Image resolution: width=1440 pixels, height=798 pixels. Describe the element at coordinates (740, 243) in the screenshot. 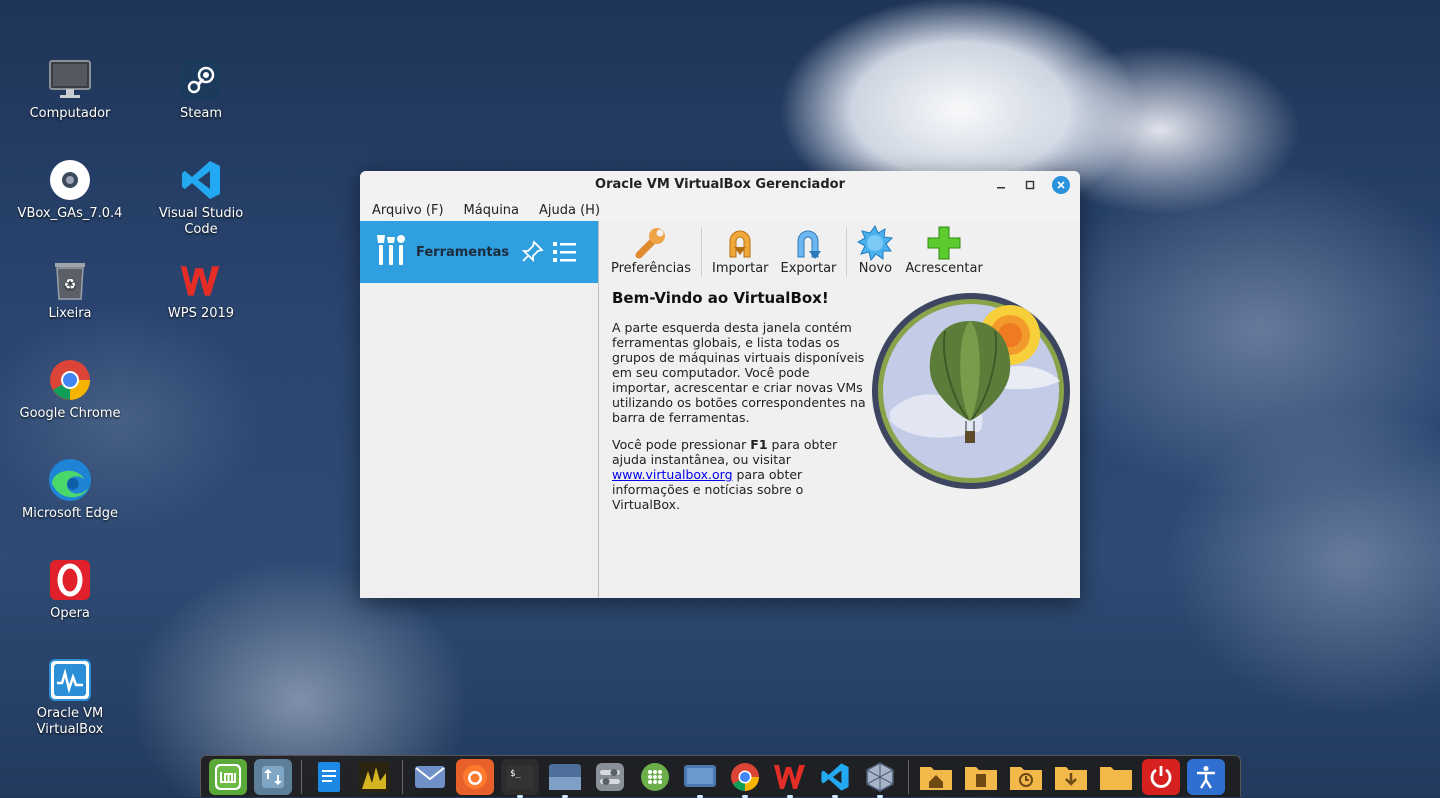

I see `import-icon` at that location.